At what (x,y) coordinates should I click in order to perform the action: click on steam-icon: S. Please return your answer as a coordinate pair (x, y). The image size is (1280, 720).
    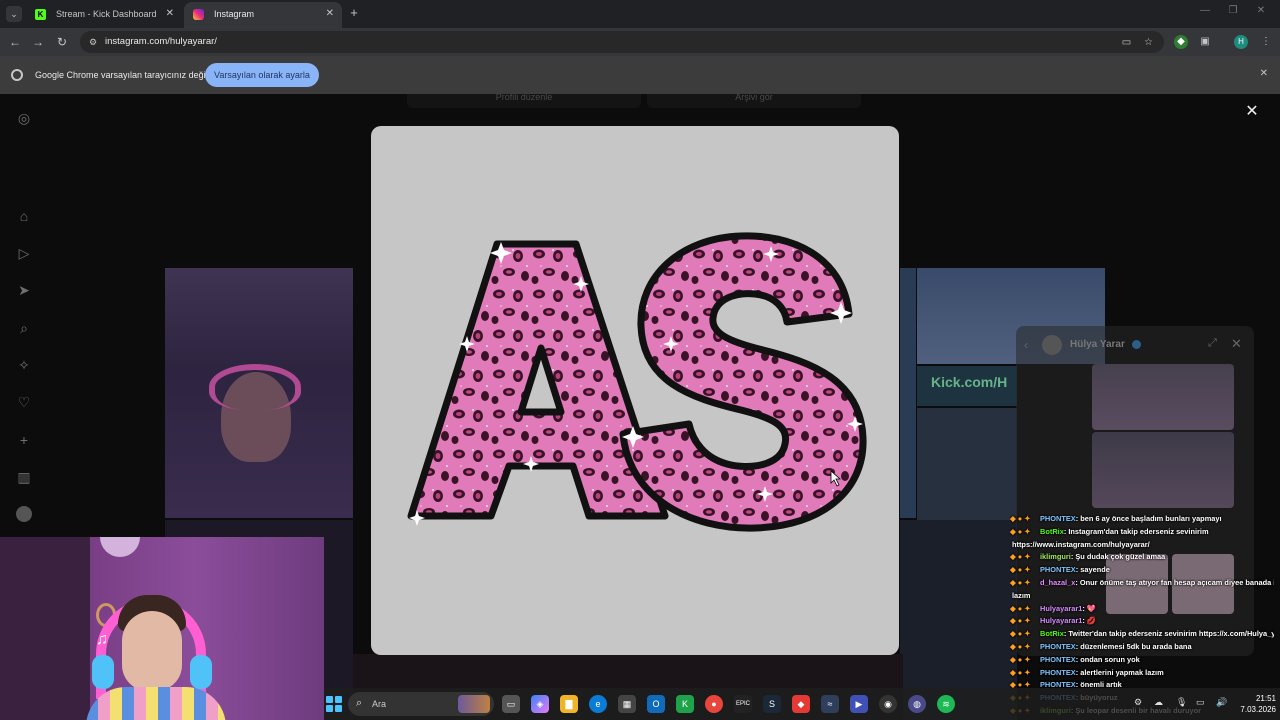
    Looking at the image, I should click on (772, 704).